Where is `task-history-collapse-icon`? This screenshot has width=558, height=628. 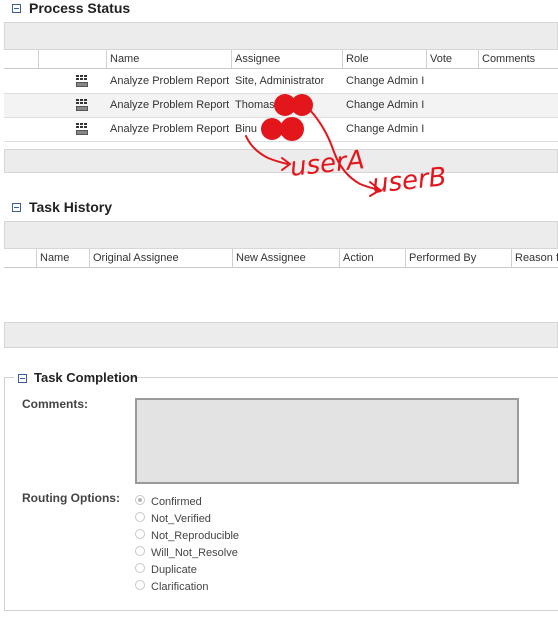
task-history-collapse-icon is located at coordinates (16, 207).